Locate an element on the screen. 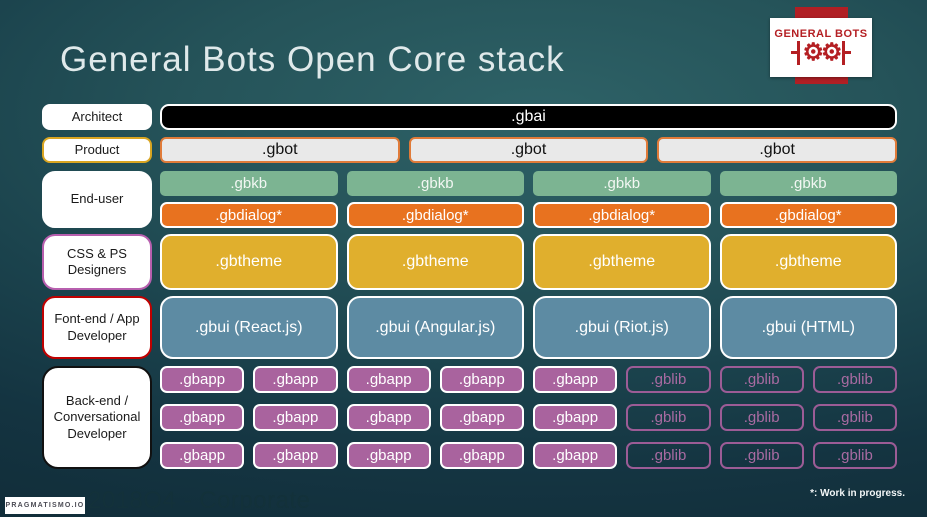  row-gbot: .gbot .gbot .gbot is located at coordinates (528, 150).